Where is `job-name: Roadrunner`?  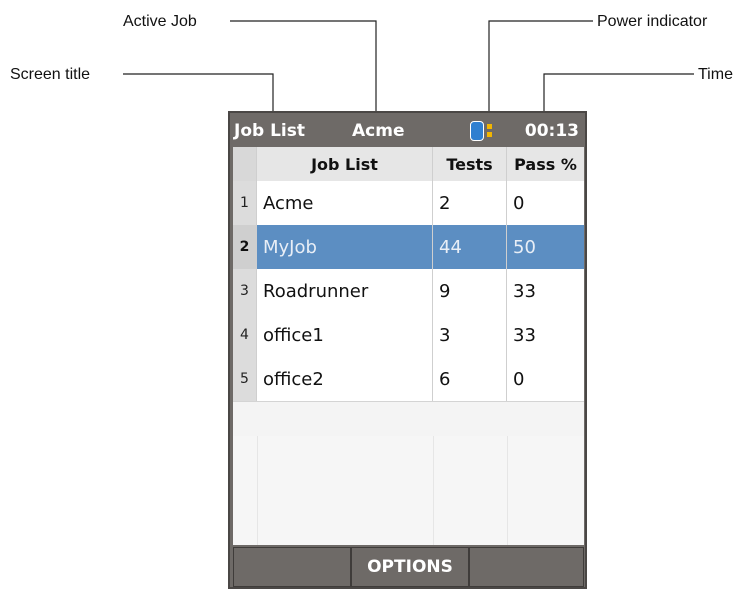 job-name: Roadrunner is located at coordinates (345, 291).